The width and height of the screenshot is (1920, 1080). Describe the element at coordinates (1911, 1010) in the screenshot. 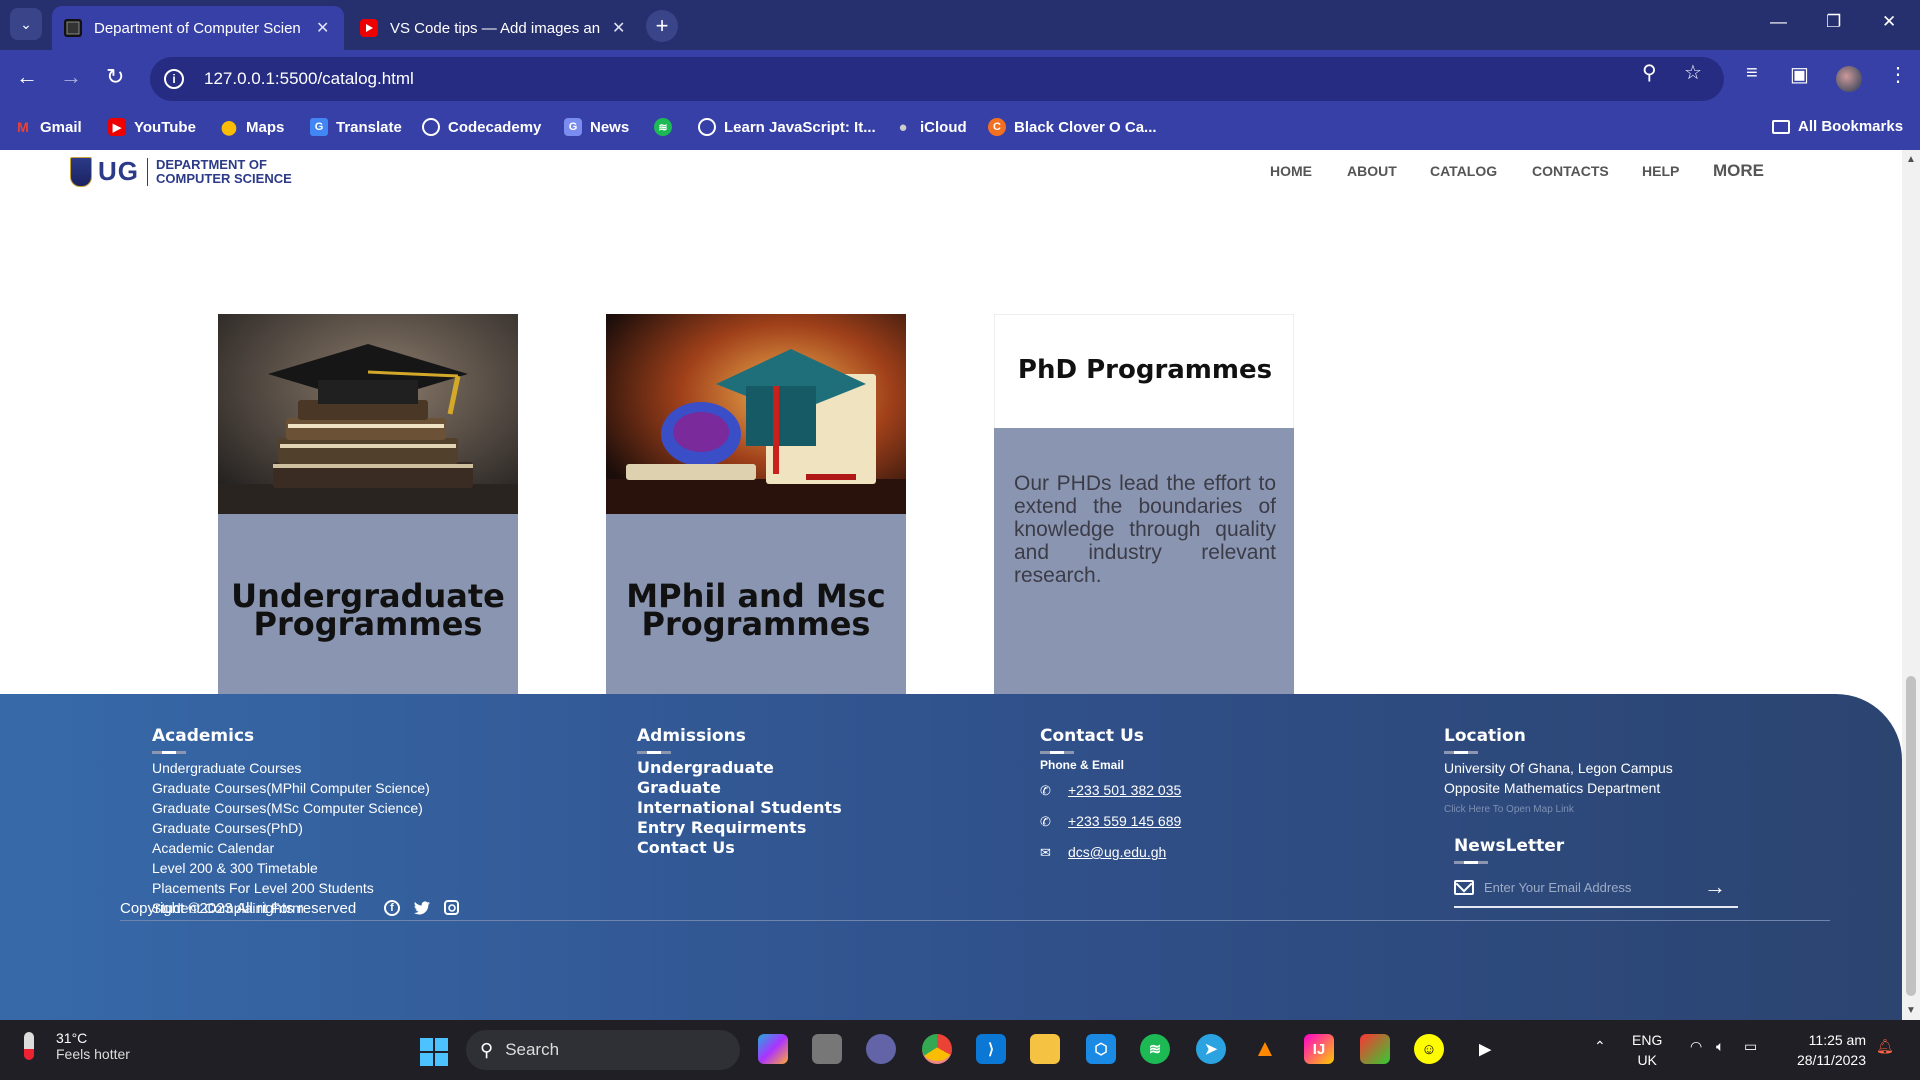

I see `scroll-down-icon: ▼` at that location.